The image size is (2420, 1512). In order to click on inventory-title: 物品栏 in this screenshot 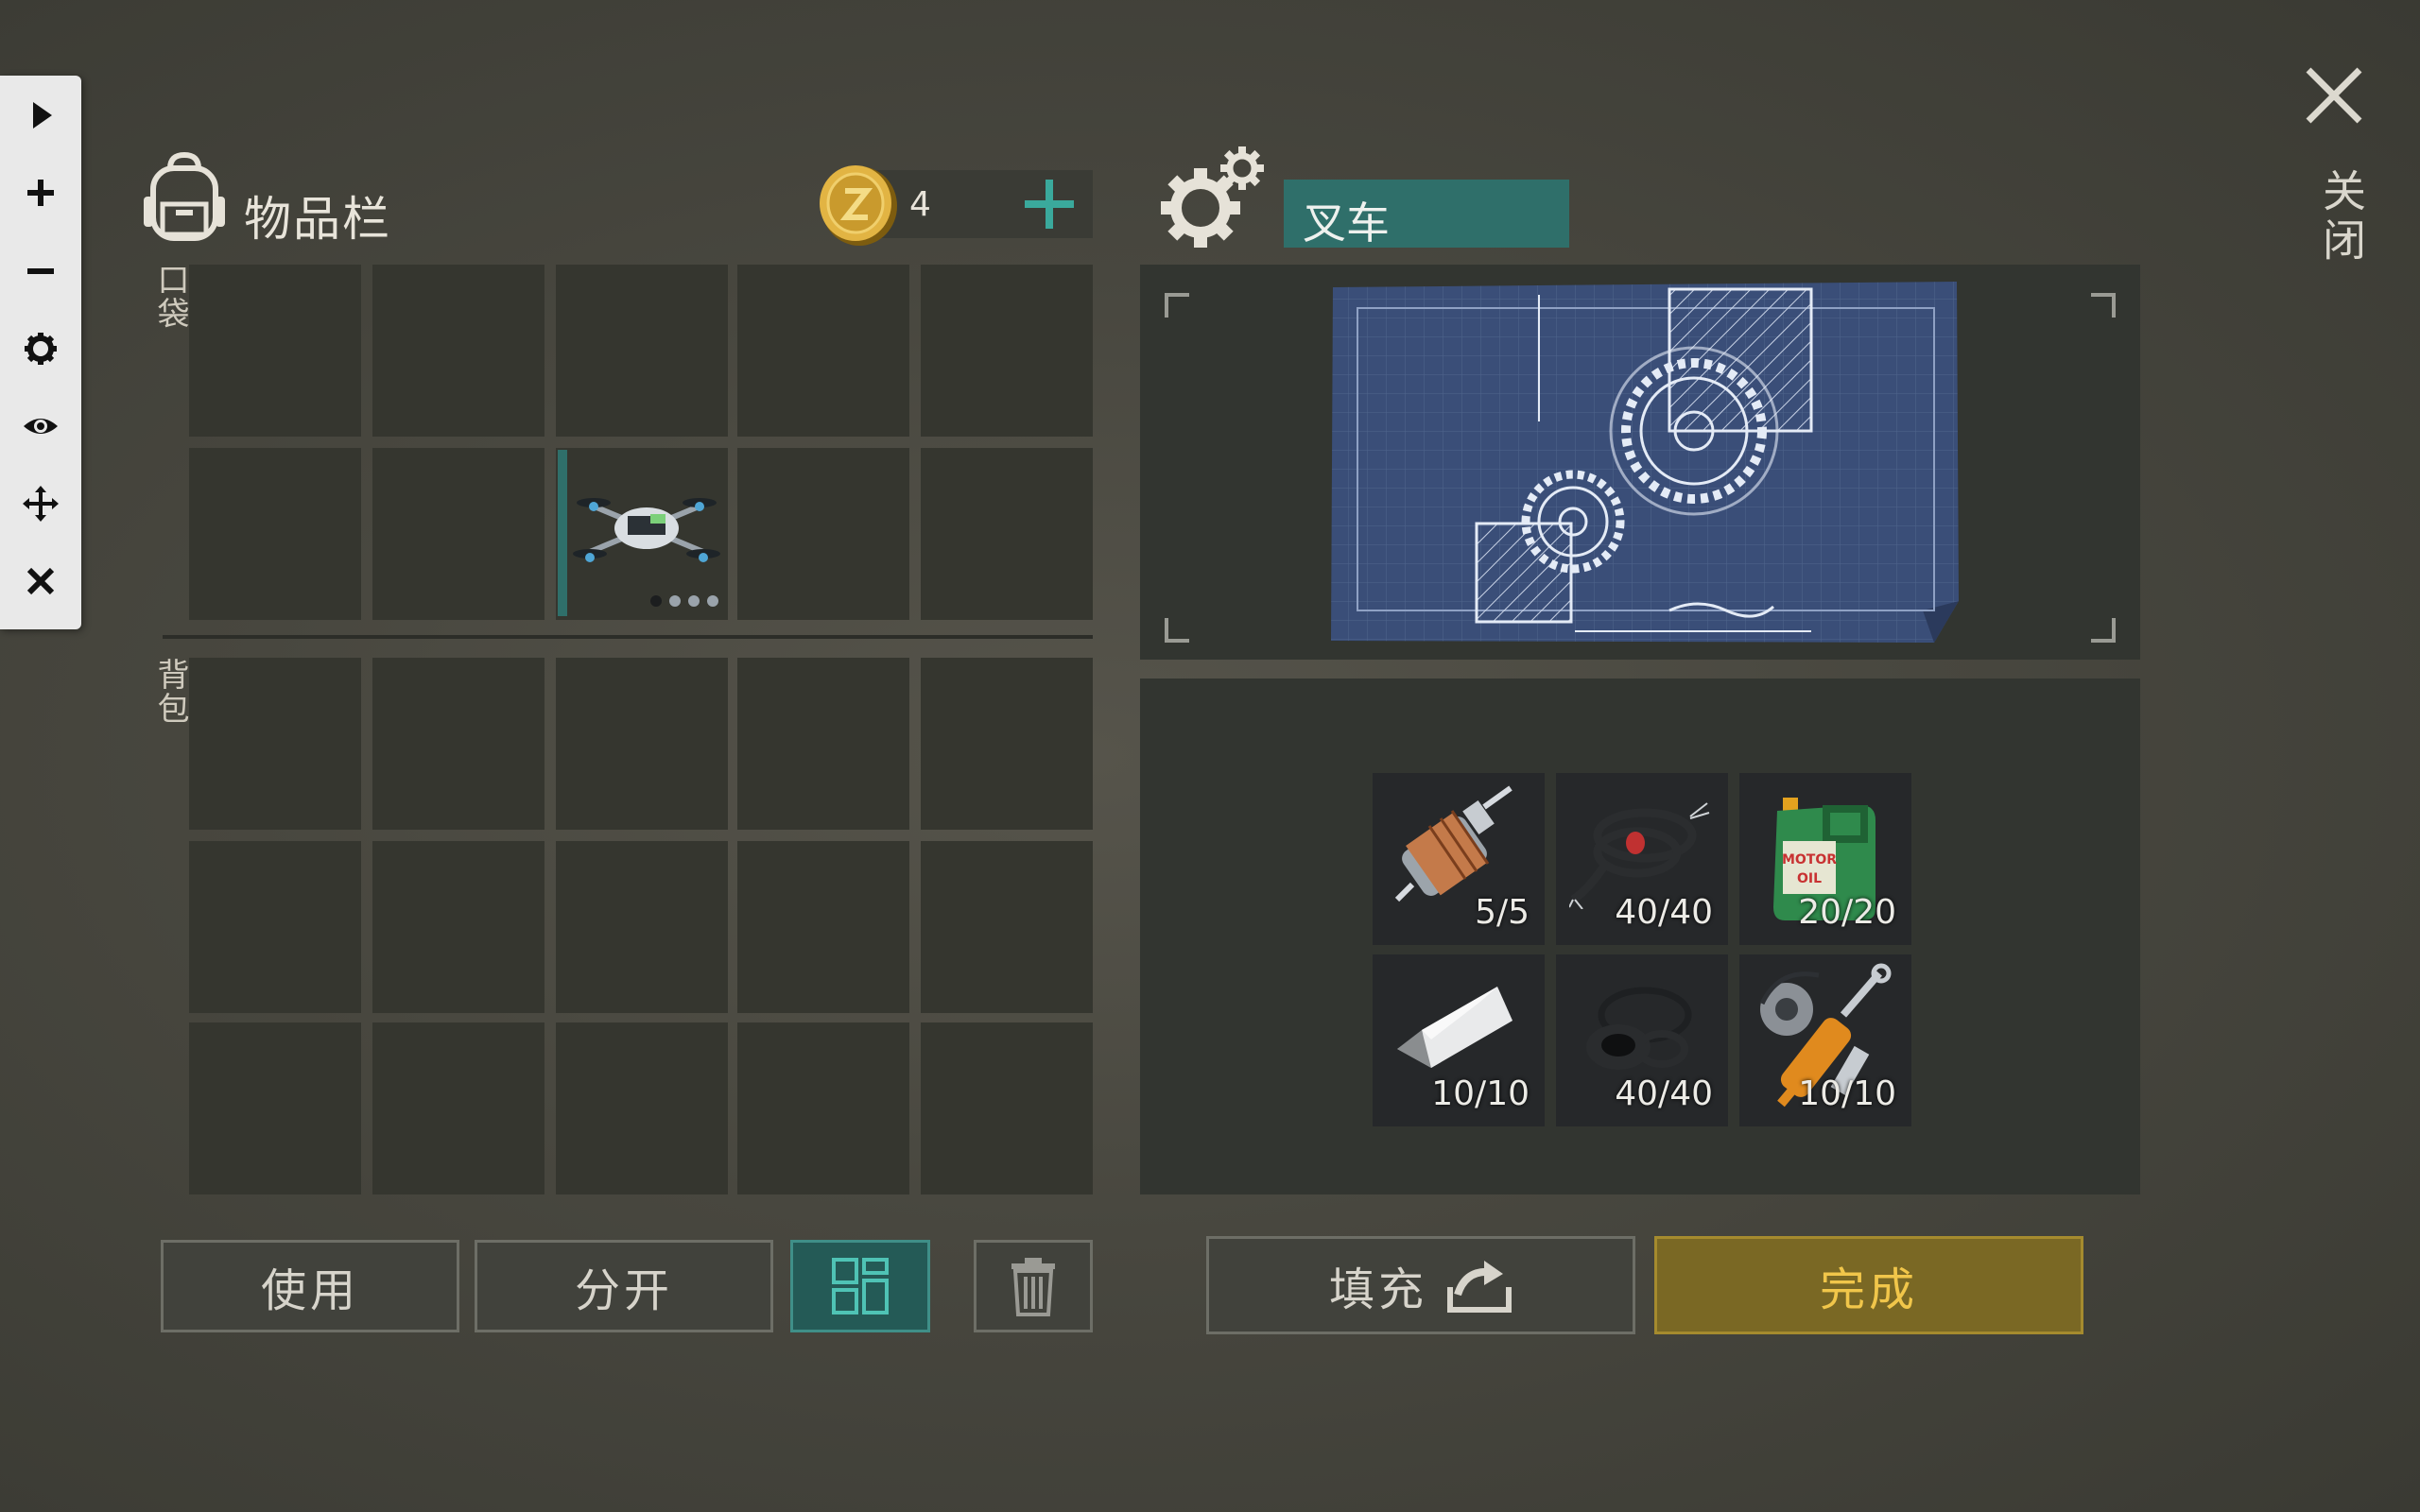, I will do `click(318, 219)`.